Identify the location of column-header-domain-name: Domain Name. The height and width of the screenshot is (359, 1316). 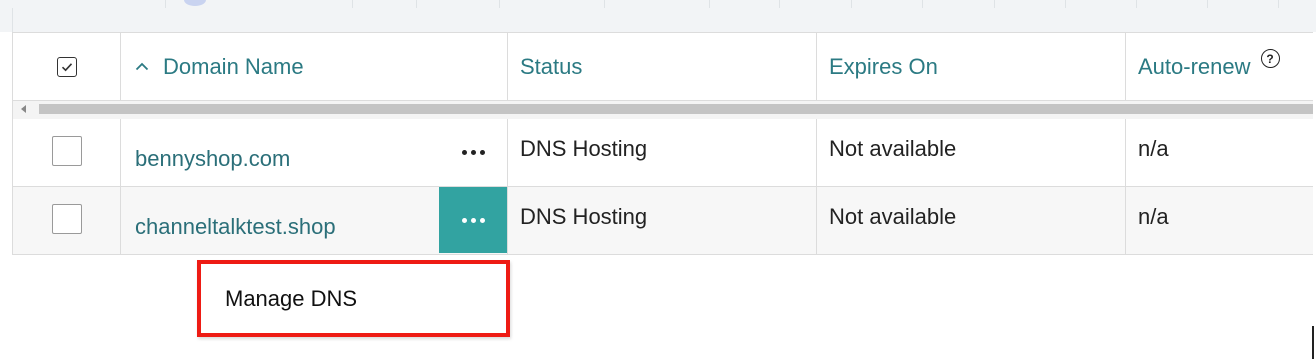
(314, 67).